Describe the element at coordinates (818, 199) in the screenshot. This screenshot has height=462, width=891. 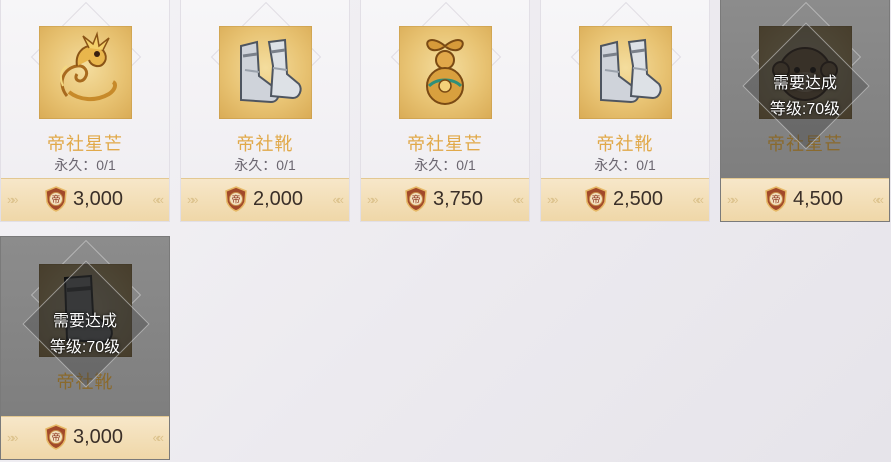
I see `item-price: 4,500` at that location.